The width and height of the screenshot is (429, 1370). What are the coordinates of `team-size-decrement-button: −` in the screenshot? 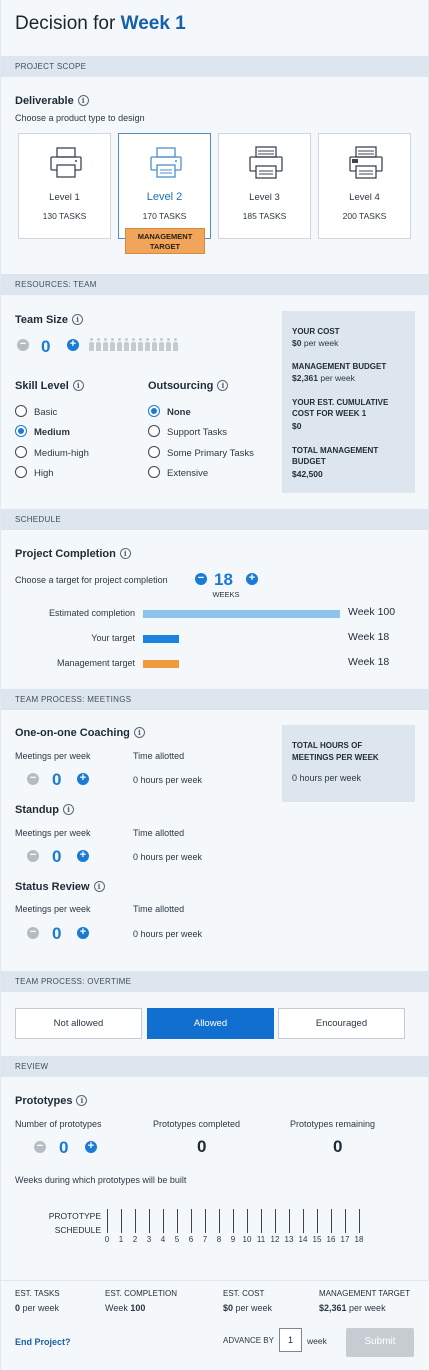 It's located at (23, 345).